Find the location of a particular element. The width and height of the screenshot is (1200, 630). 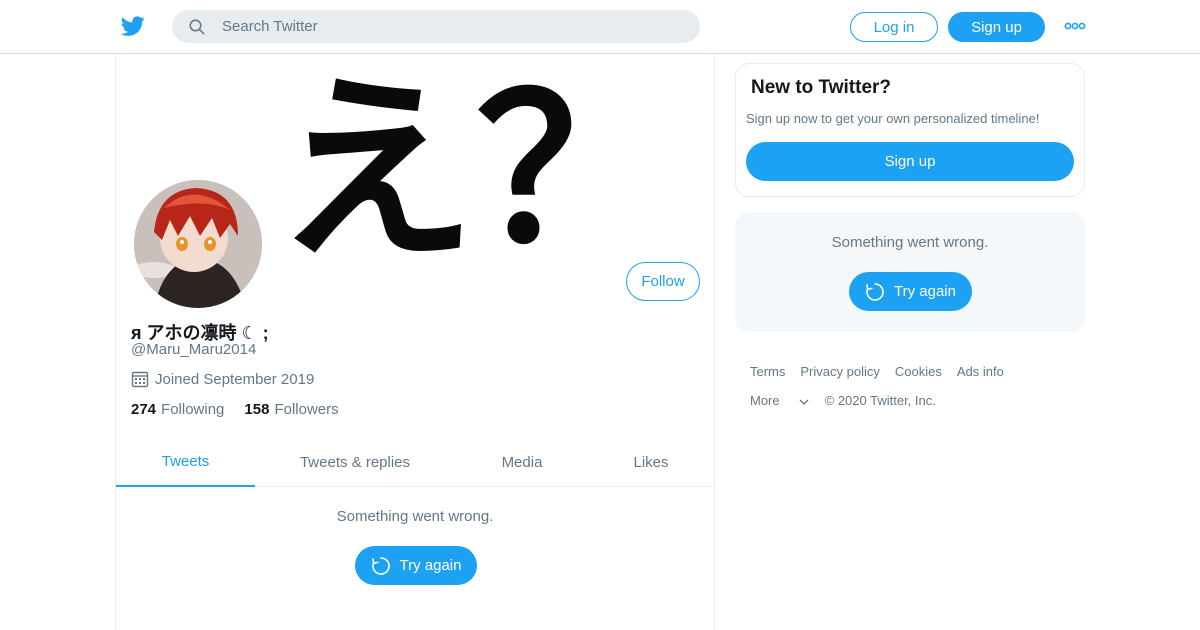

sidebar-error-message: Something went wrong. is located at coordinates (910, 242).